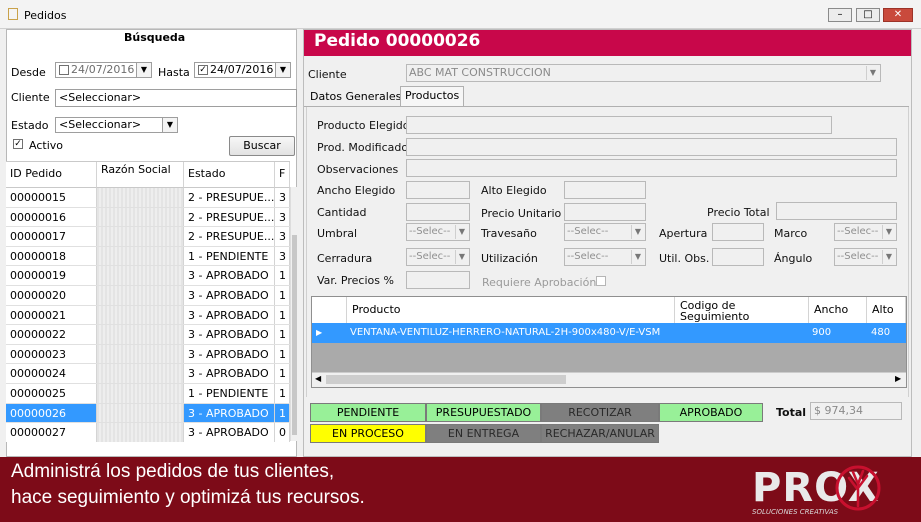 The image size is (921, 522). I want to click on scroll-left-icon: ◀, so click(318, 378).